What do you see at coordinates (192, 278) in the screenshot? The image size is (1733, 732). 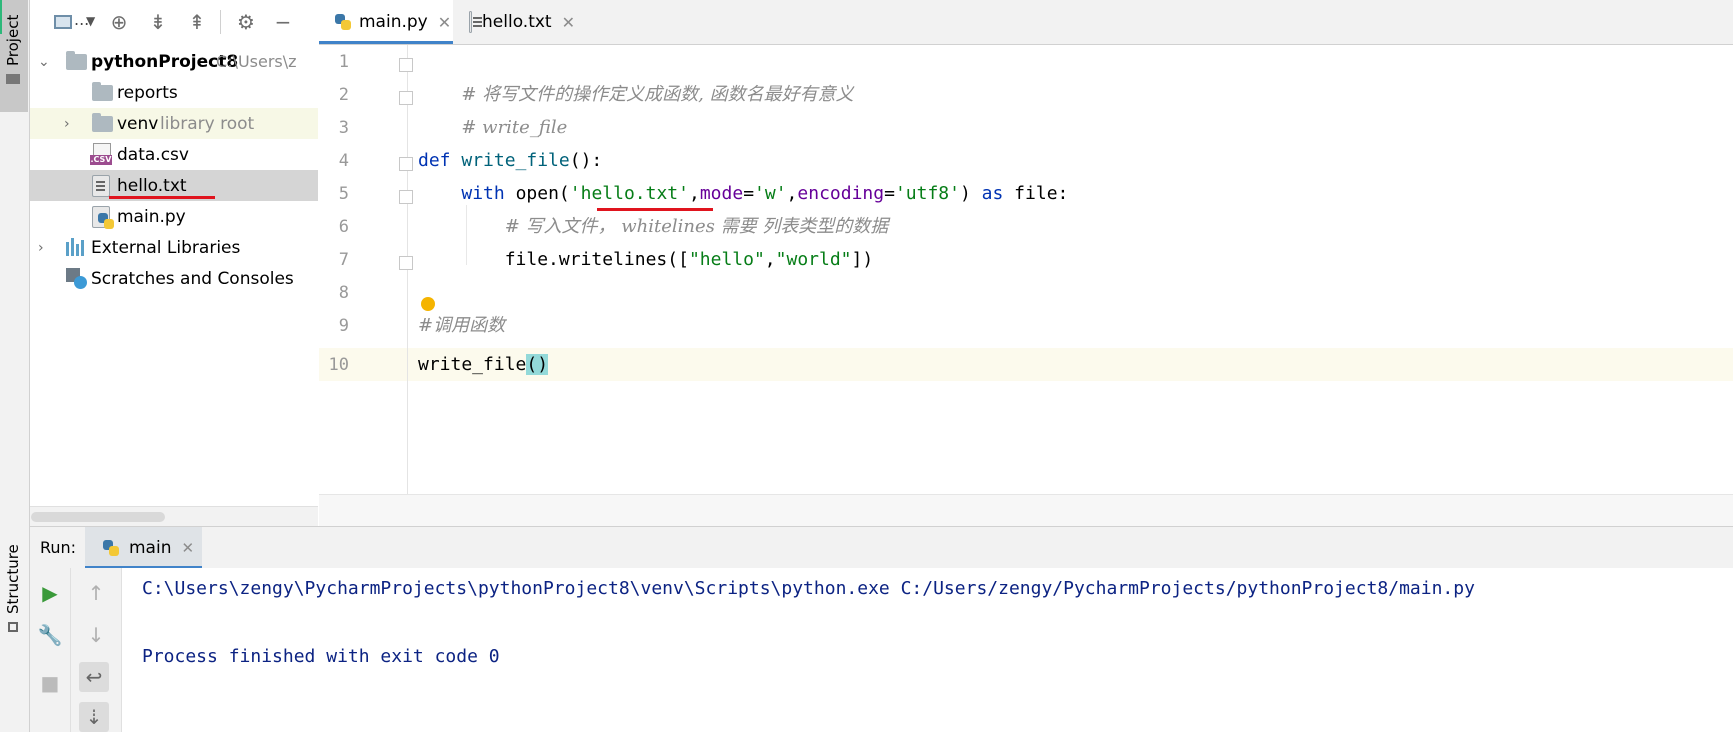 I see `tree-item-label: Scratches and Consoles` at bounding box center [192, 278].